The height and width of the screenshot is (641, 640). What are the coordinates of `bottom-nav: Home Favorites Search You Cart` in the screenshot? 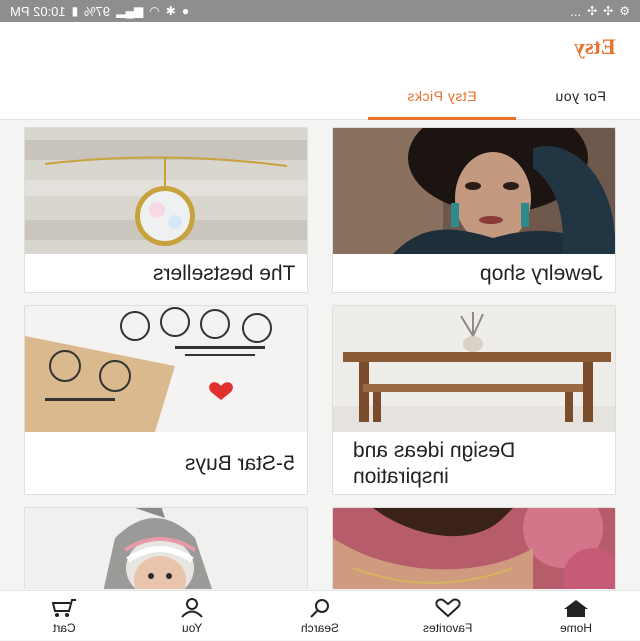 It's located at (320, 615).